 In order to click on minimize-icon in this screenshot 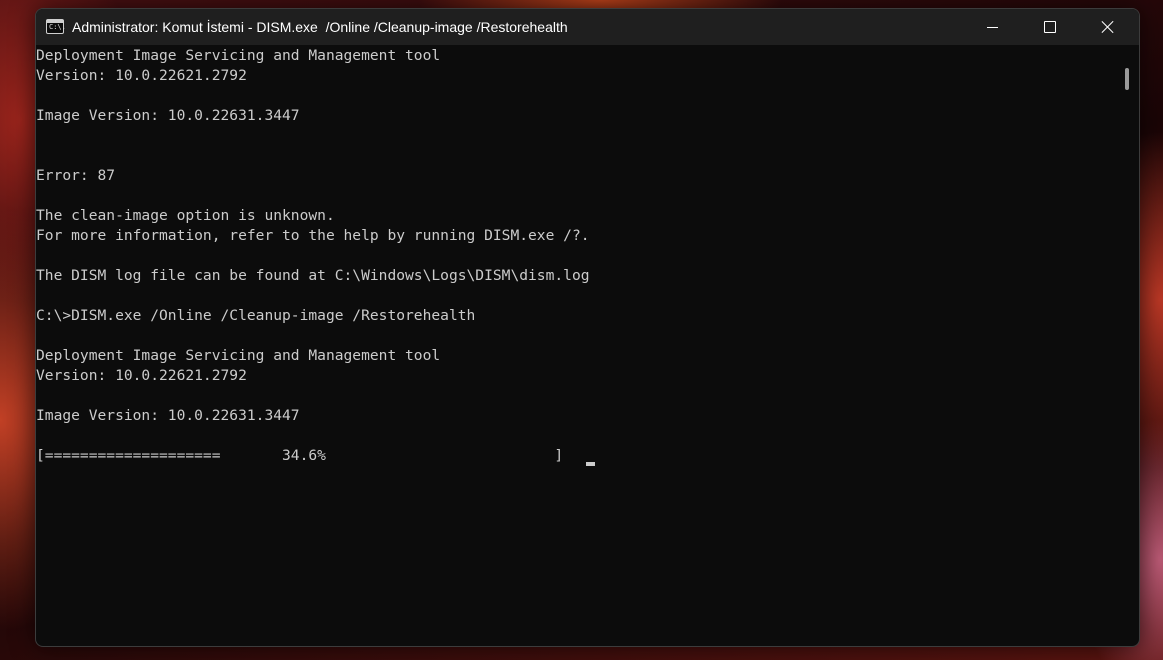, I will do `click(992, 27)`.